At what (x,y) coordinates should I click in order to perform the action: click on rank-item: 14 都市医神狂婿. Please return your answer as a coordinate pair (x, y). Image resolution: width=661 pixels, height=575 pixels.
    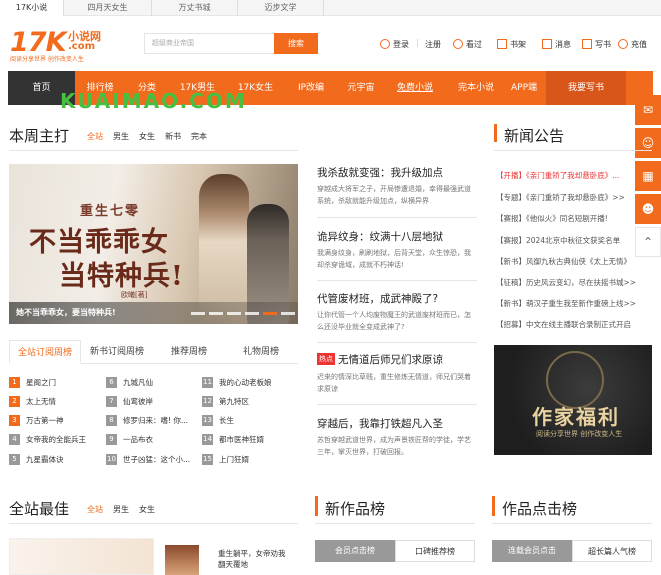
    Looking at the image, I should click on (233, 439).